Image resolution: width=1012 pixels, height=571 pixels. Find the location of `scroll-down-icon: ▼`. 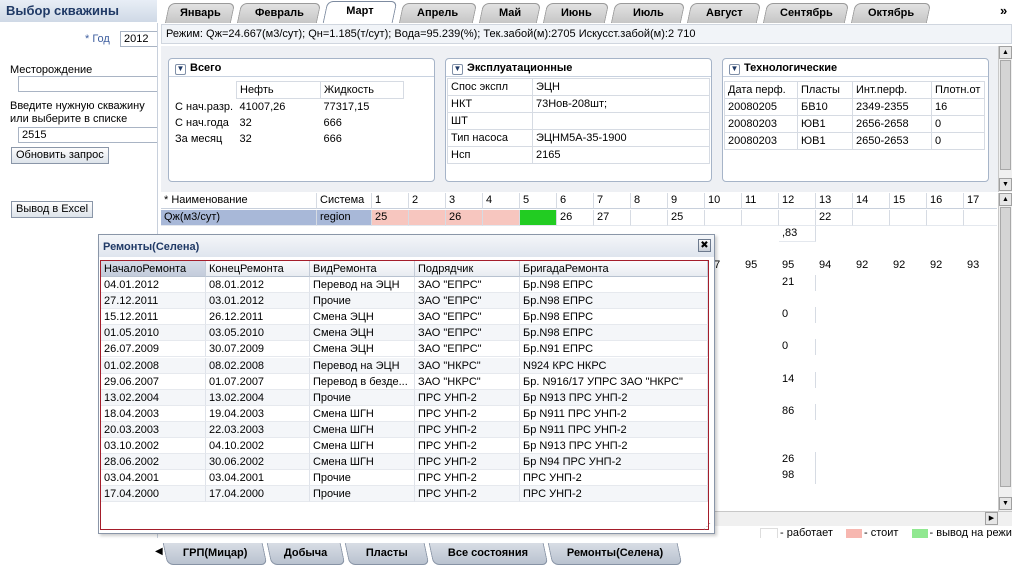

scroll-down-icon: ▼ is located at coordinates (1005, 503).